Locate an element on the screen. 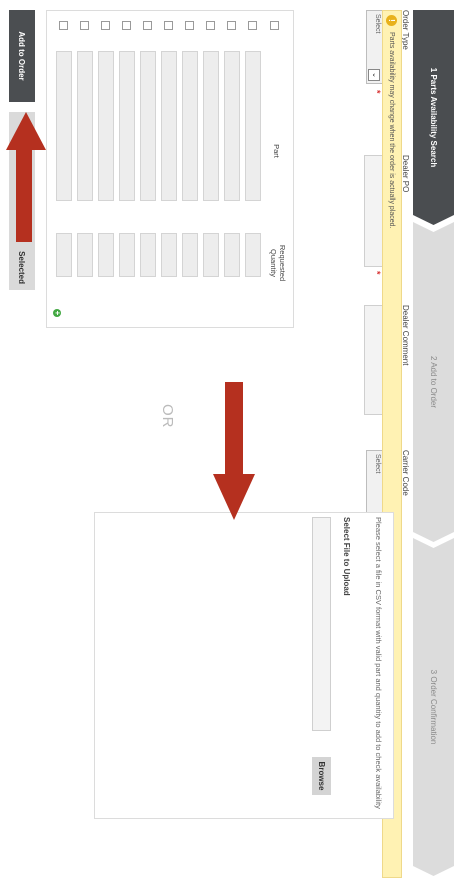 This screenshot has height=884, width=454. add-to-order-button: Add to Order is located at coordinates (22, 56).